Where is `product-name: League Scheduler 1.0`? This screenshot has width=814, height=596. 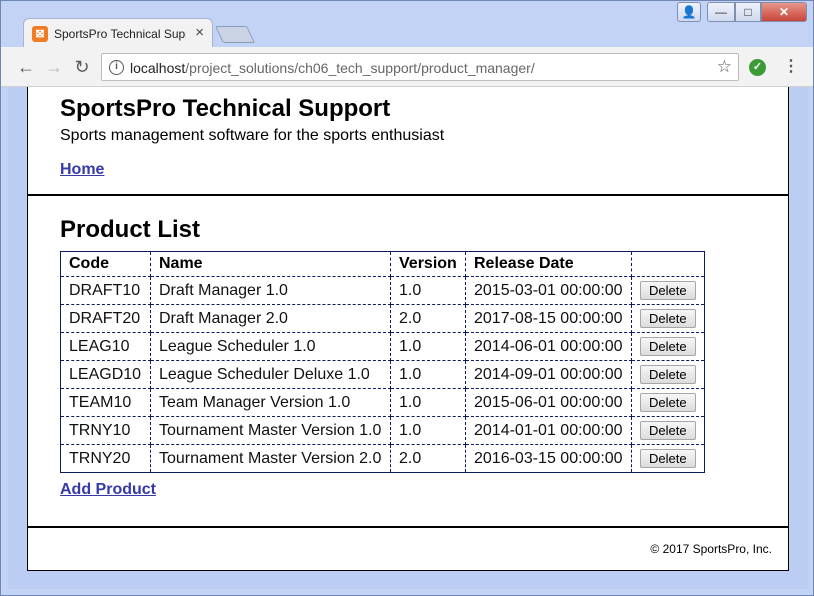
product-name: League Scheduler 1.0 is located at coordinates (270, 346).